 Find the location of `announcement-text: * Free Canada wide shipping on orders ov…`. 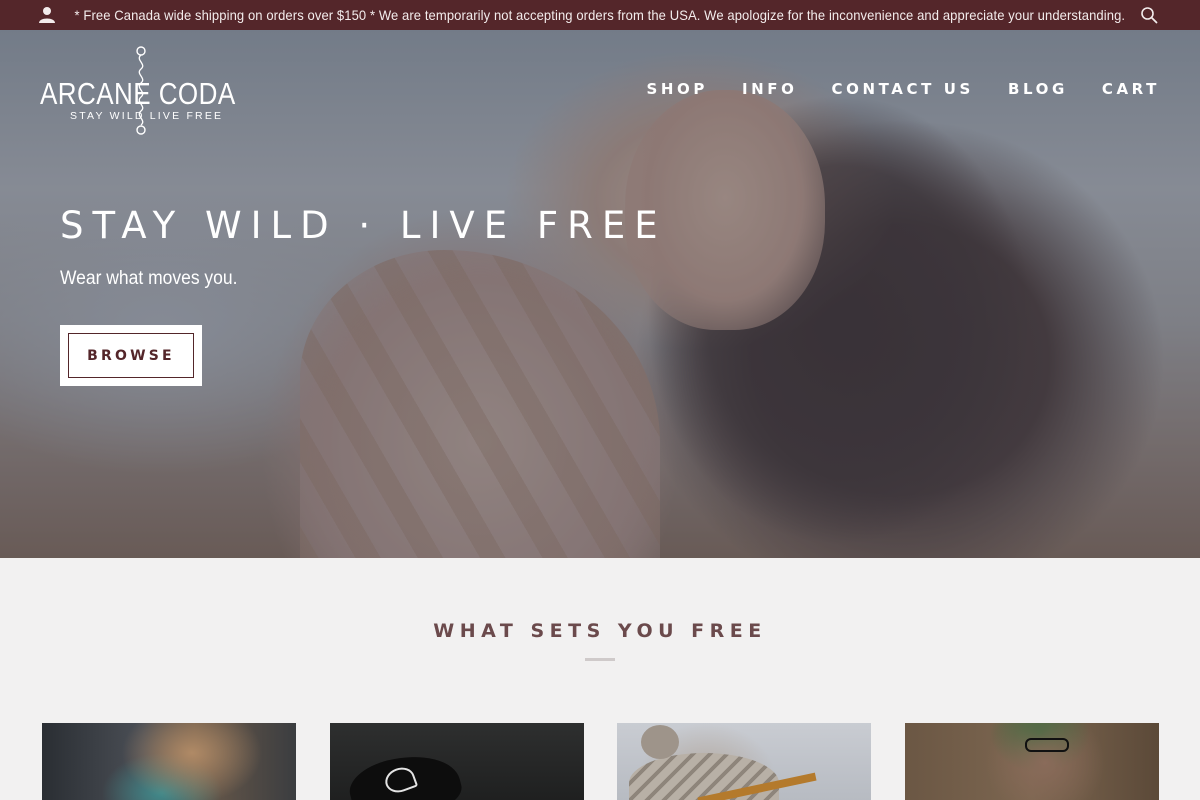

announcement-text: * Free Canada wide shipping on orders ov… is located at coordinates (600, 15).